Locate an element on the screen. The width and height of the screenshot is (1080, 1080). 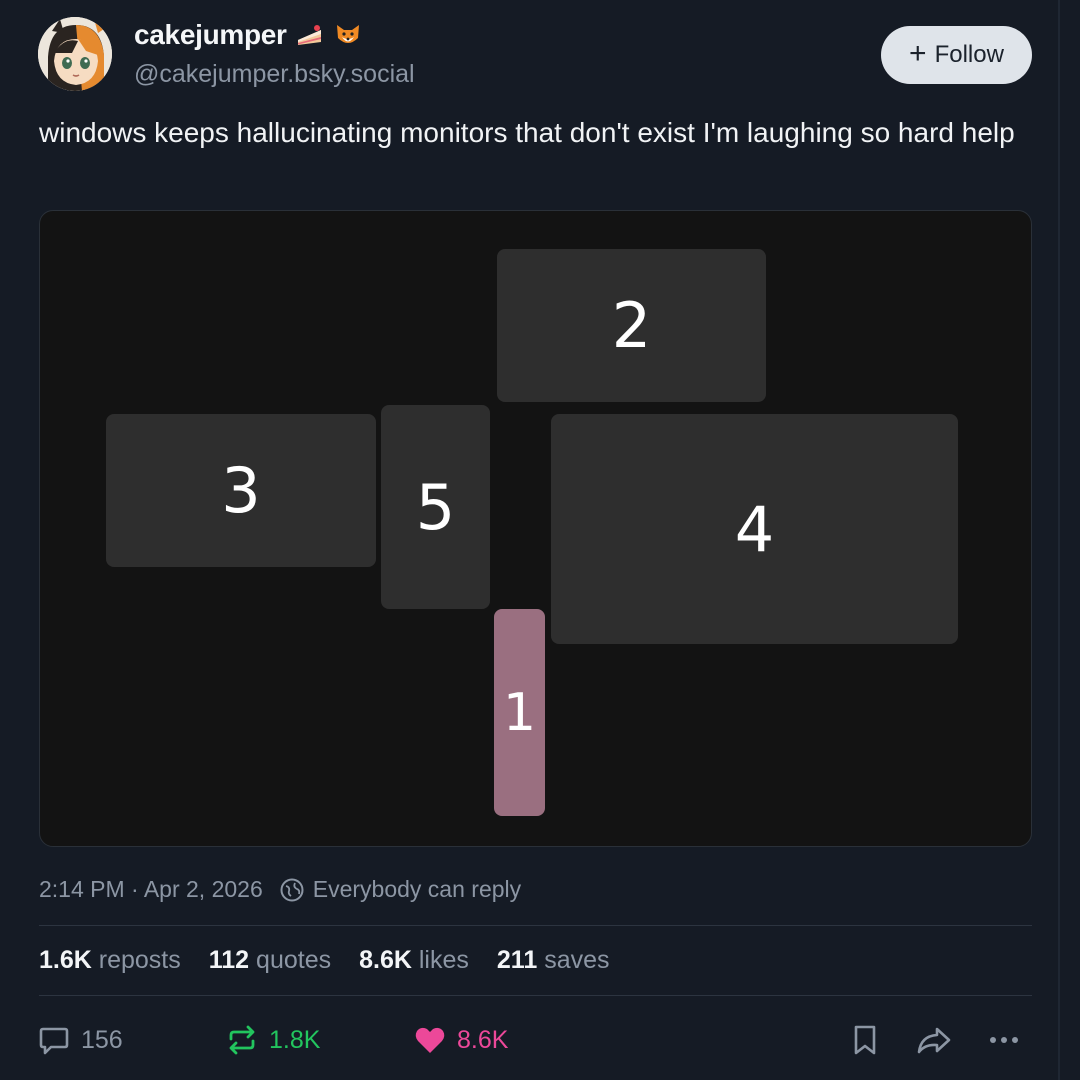
stat-quotes: 112 quotes is located at coordinates (270, 960).